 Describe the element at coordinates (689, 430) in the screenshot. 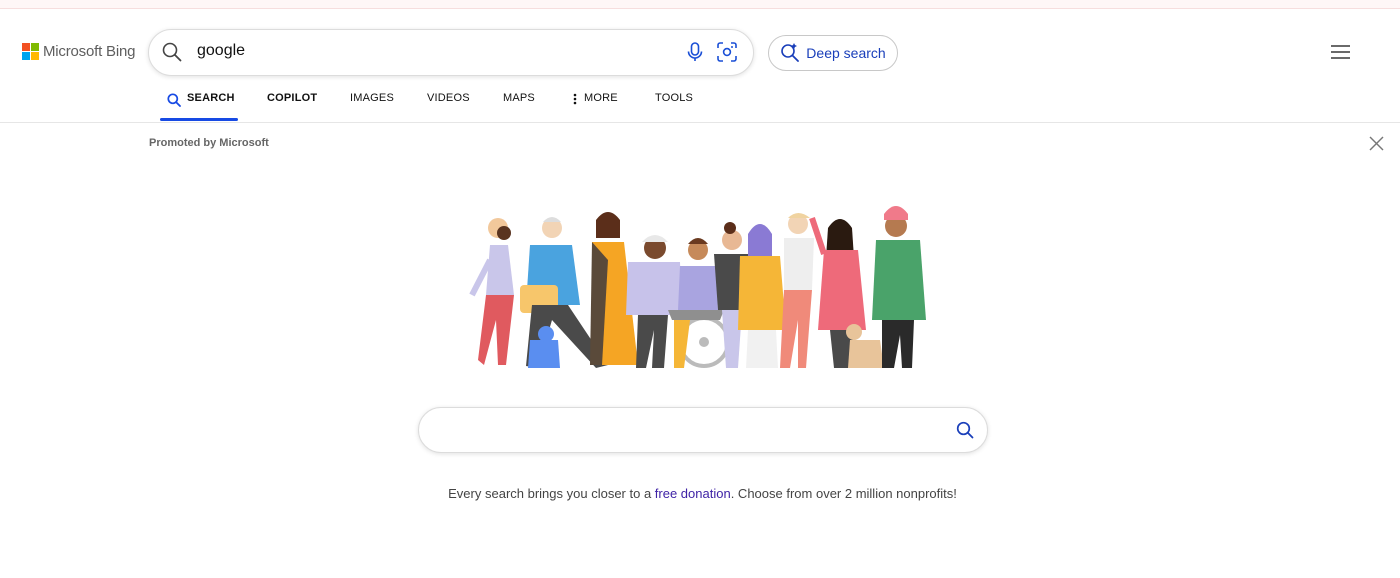

I see `donation-search-input` at that location.